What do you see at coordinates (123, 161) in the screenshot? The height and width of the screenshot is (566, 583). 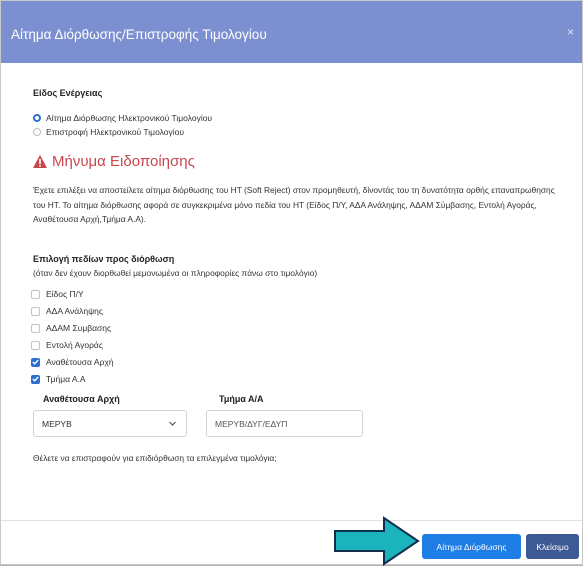 I see `notice-title: Μήνυμα Ειδοποίησης` at bounding box center [123, 161].